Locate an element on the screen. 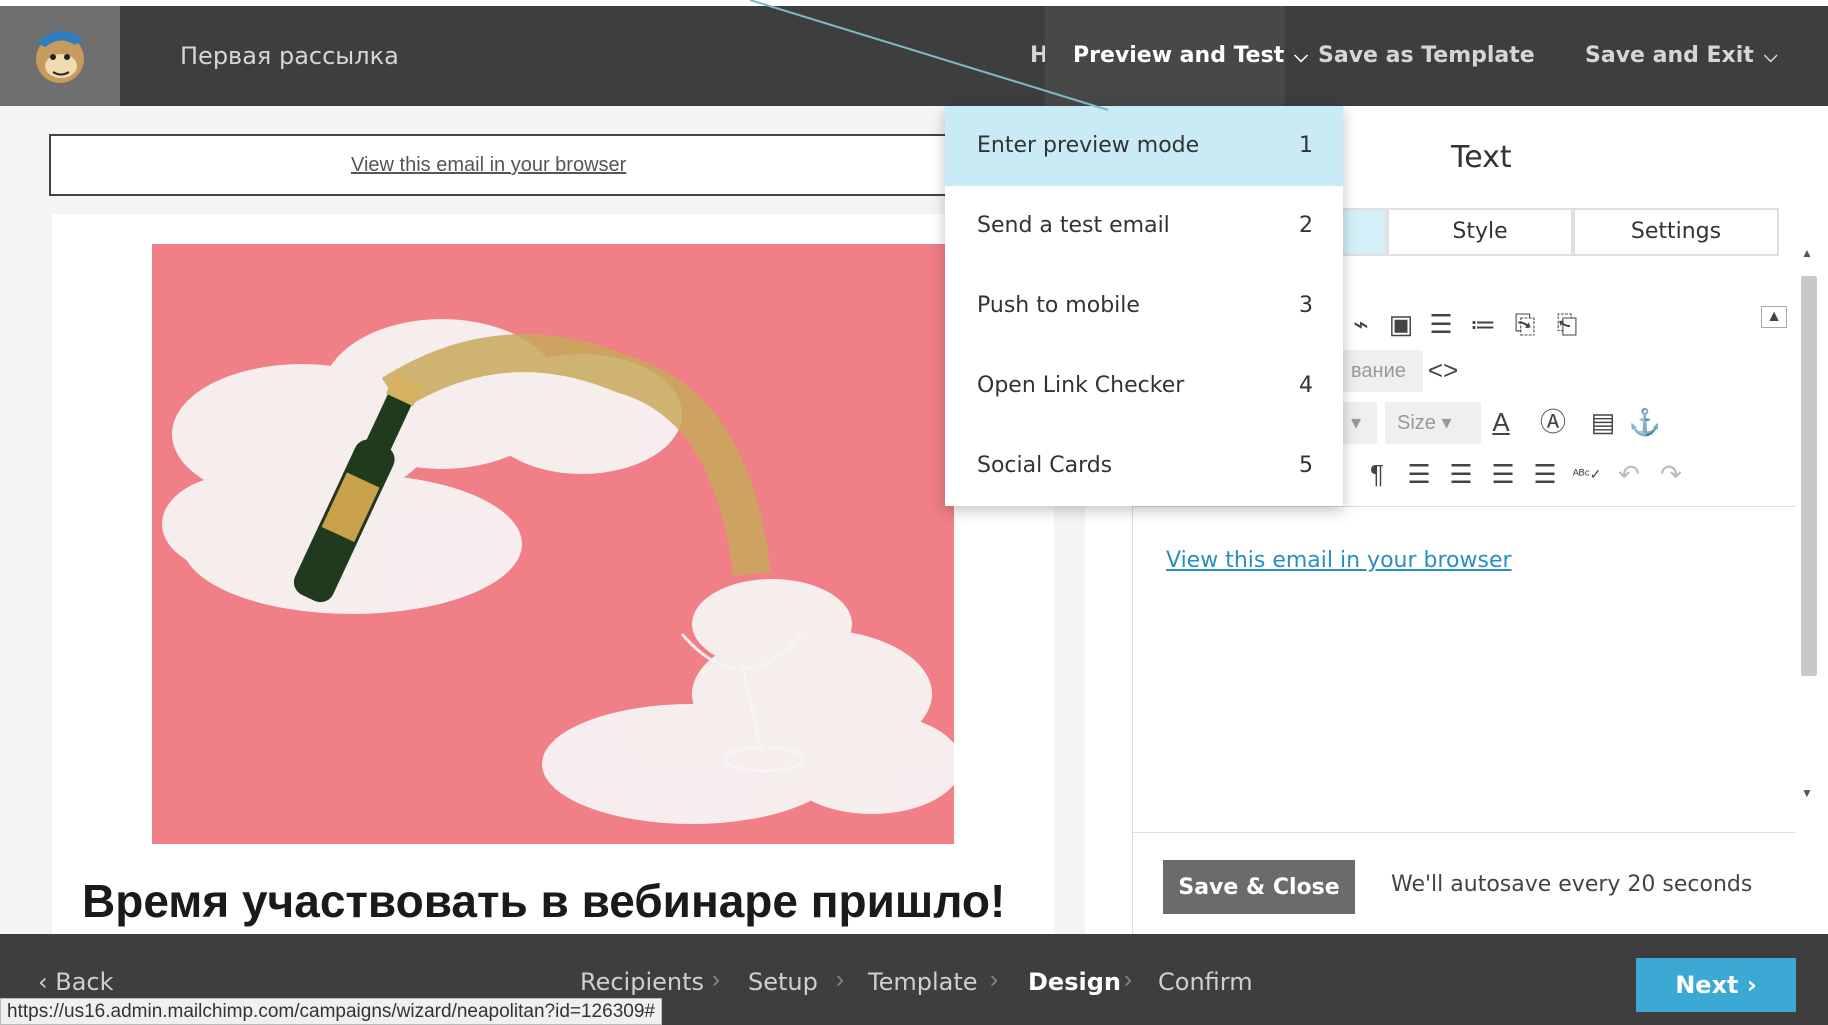 The width and height of the screenshot is (1828, 1025). next-label: Next is located at coordinates (1707, 985).